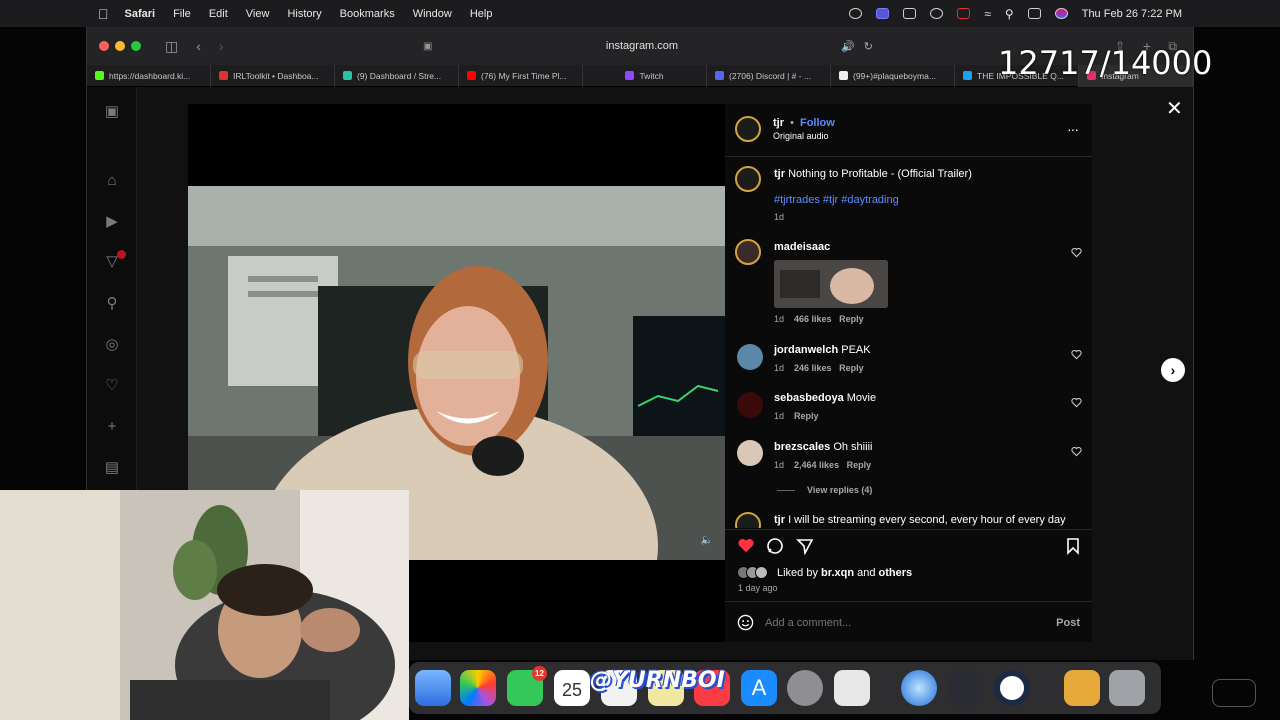 This screenshot has height=720, width=1280. I want to click on search-icon: ⚲, so click(112, 304).